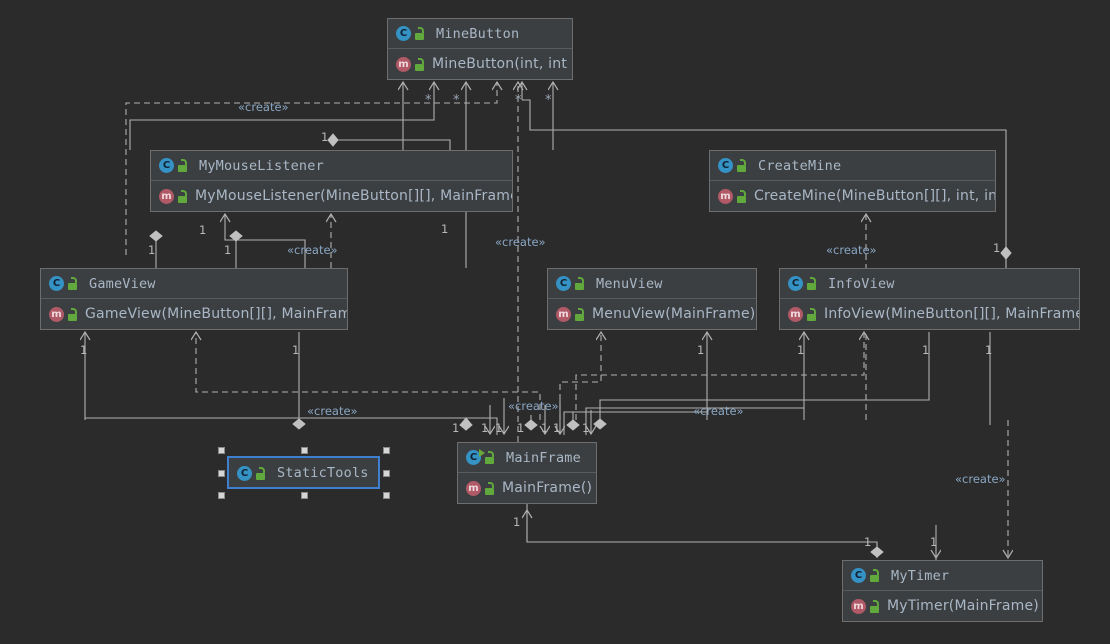 The height and width of the screenshot is (644, 1110). Describe the element at coordinates (861, 283) in the screenshot. I see `class-name-label: InfoView` at that location.